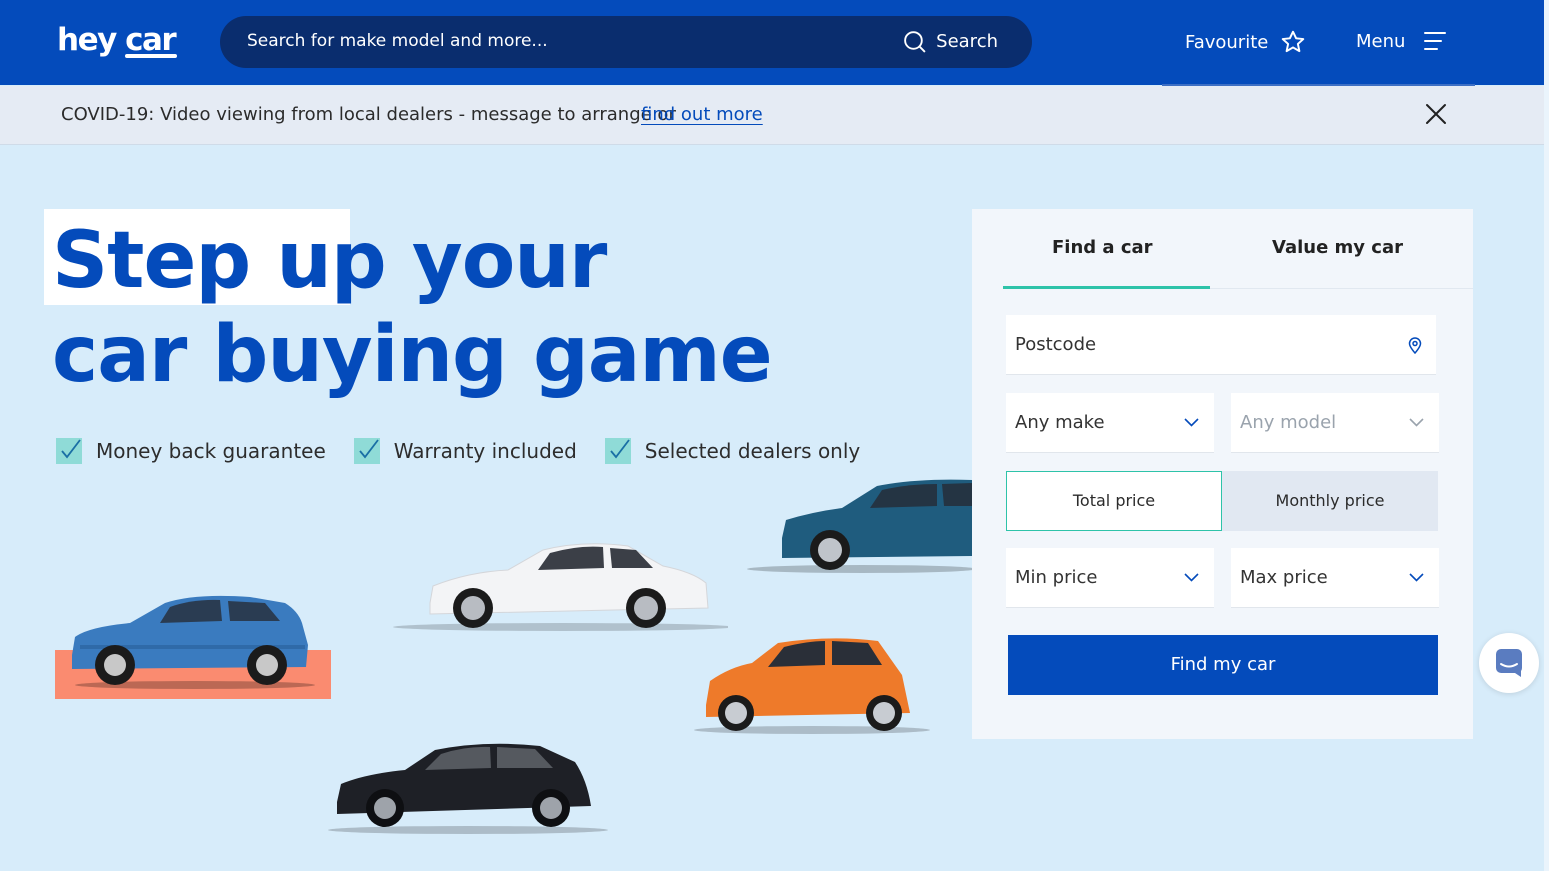 The image size is (1549, 871). I want to click on benefit-item: Money back guarantee, so click(191, 451).